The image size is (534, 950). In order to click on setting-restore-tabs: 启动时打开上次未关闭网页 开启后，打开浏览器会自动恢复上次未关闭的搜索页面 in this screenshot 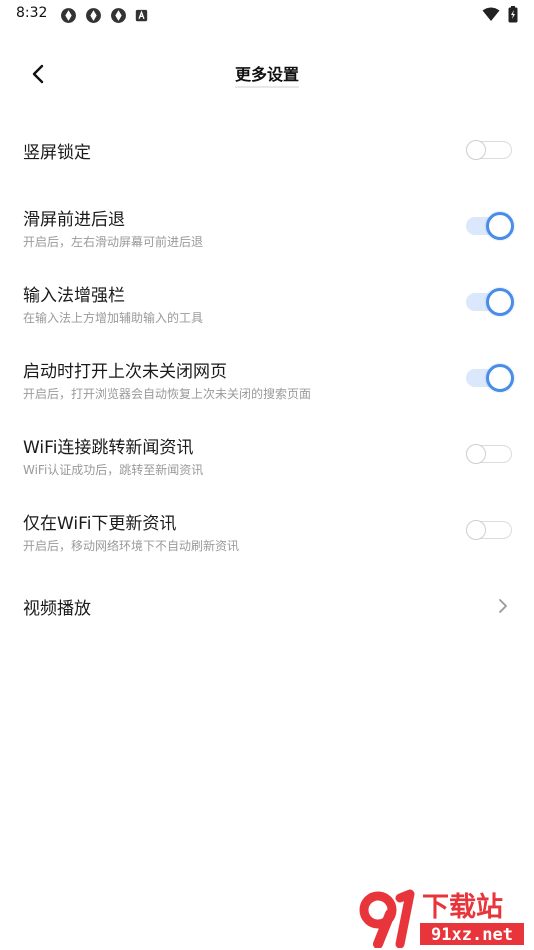, I will do `click(267, 378)`.